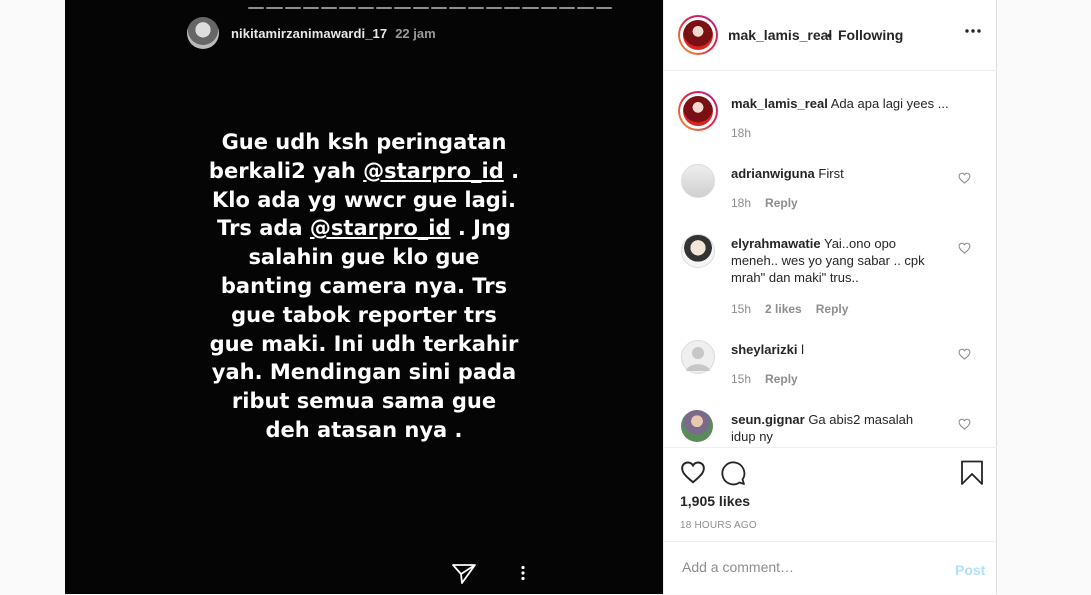  I want to click on story-line: Klo ada yg wwcr gue lagi., so click(364, 199).